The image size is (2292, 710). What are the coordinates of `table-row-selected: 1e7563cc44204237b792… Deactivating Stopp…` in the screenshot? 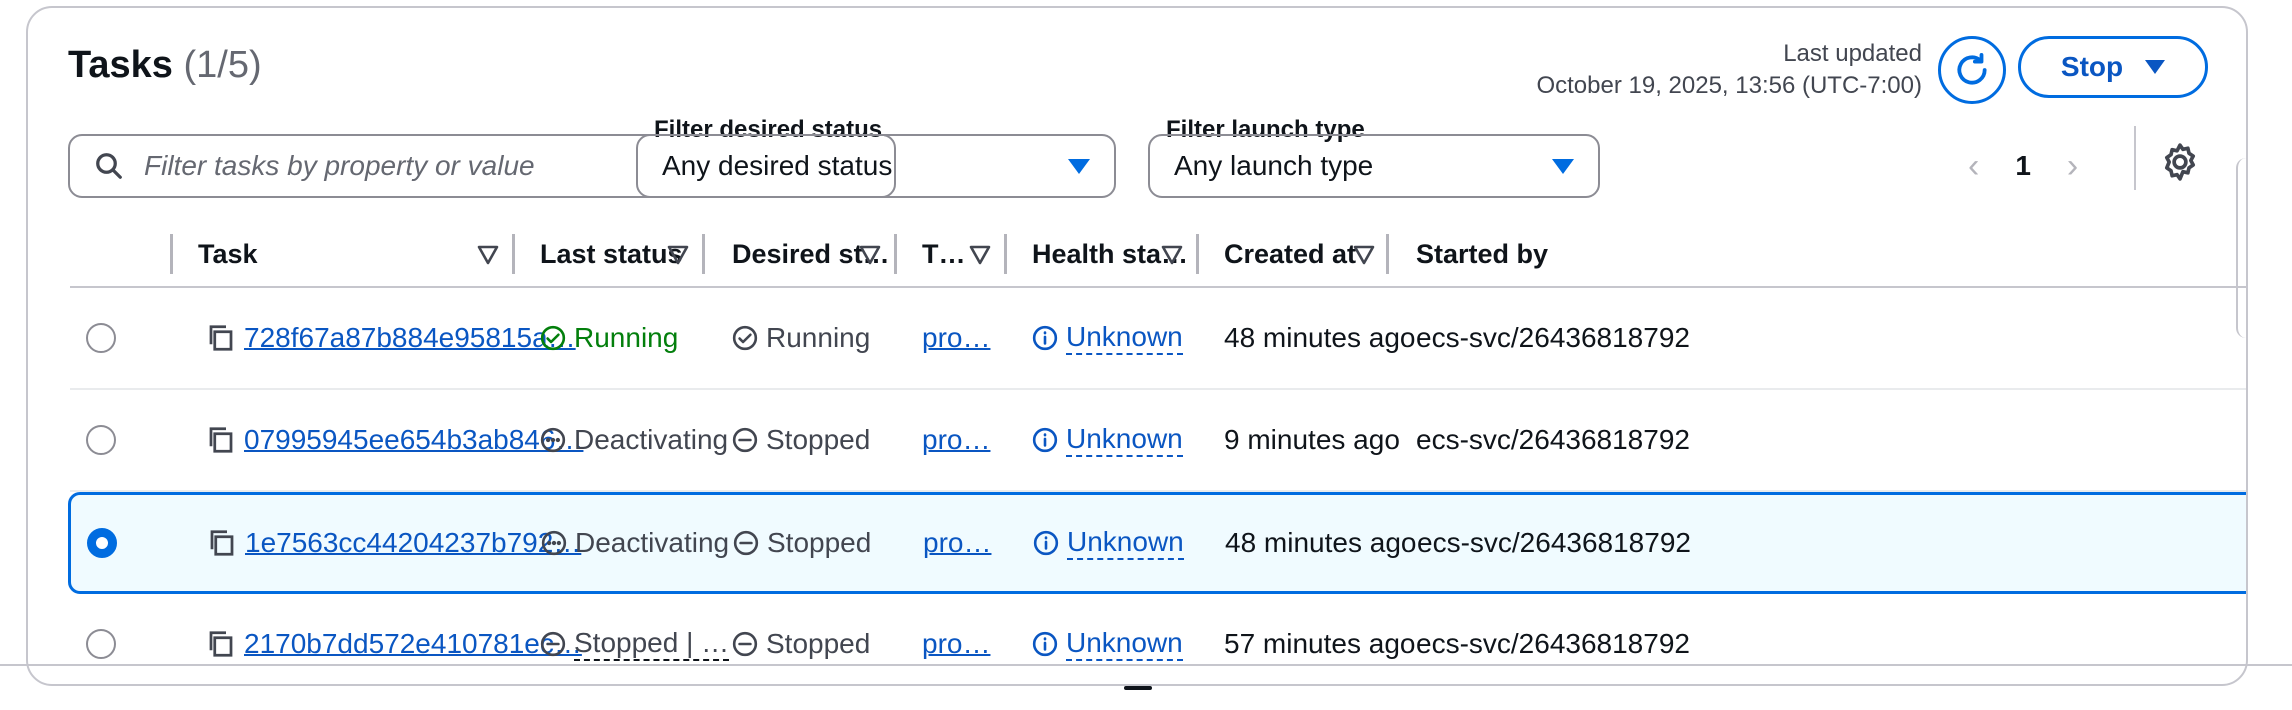 It's located at (1157, 543).